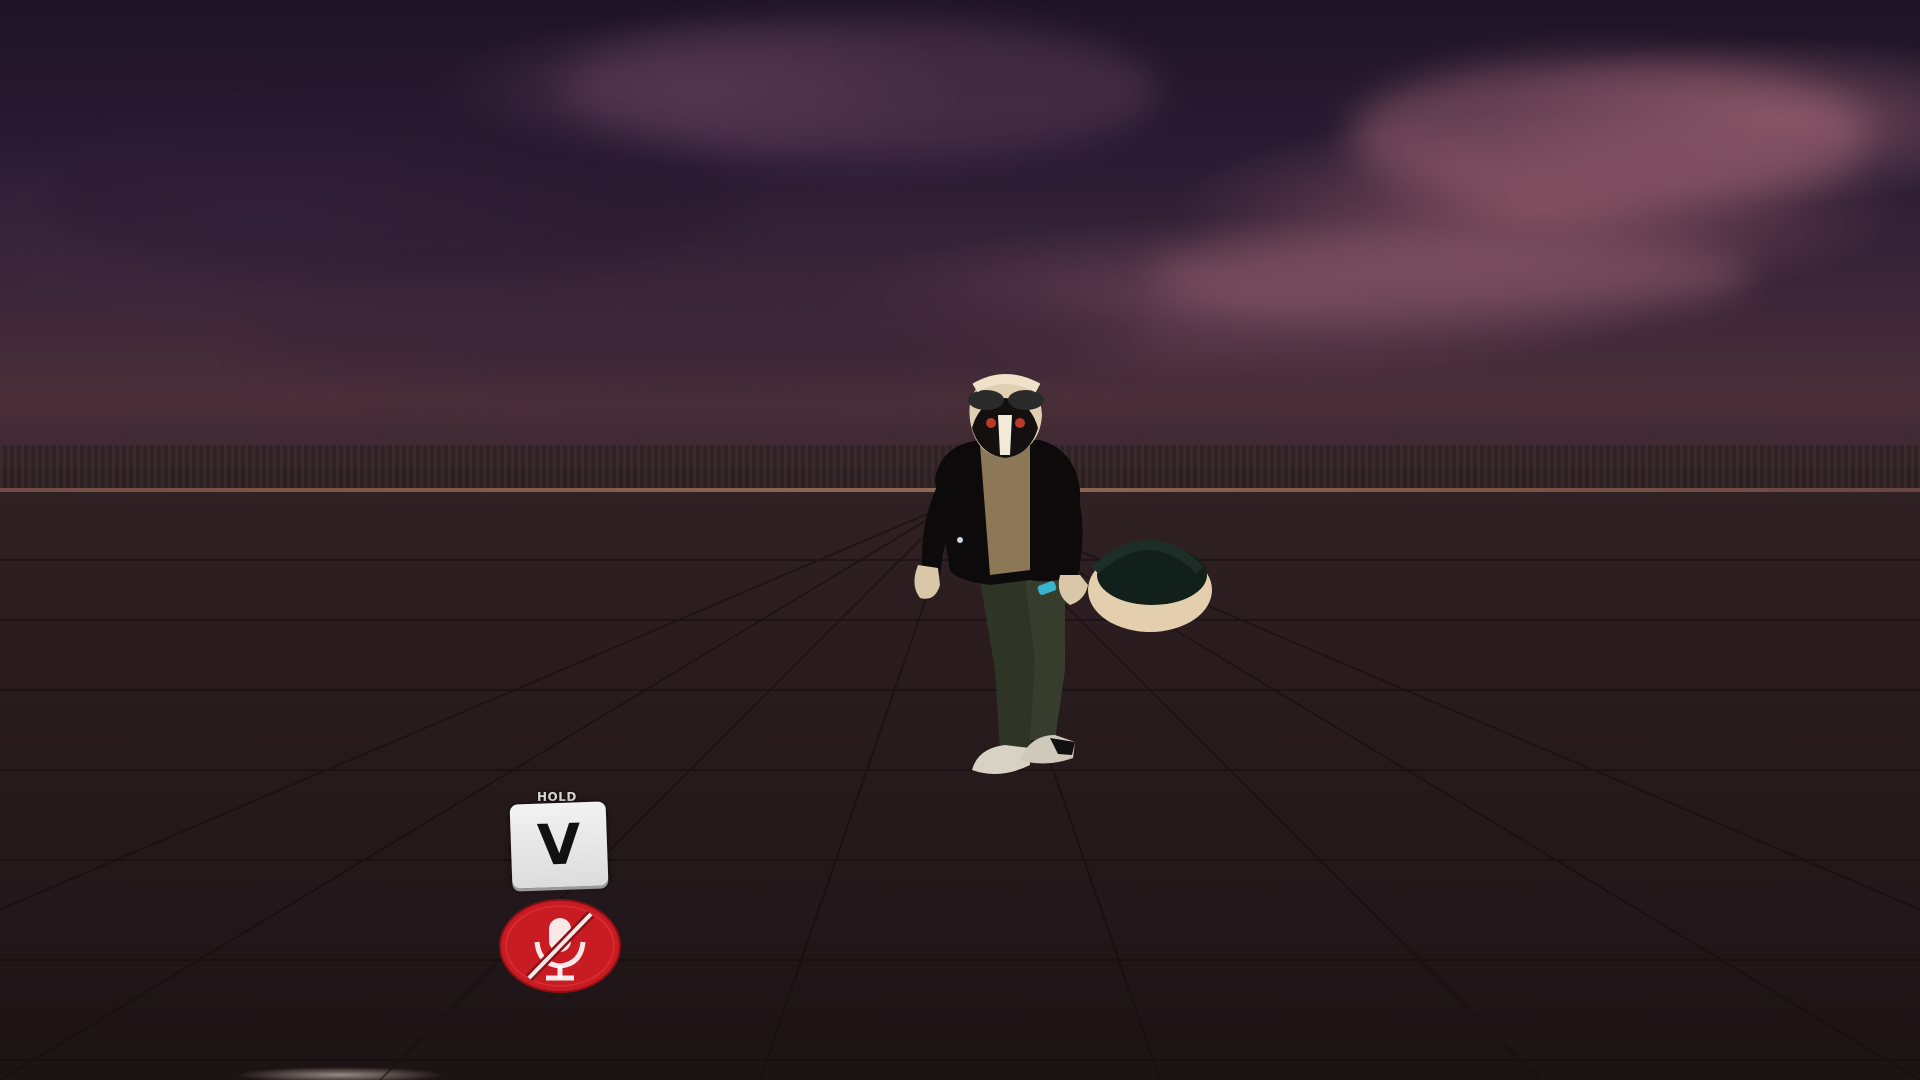 This screenshot has height=1080, width=1920. I want to click on avatar-tail, so click(1150, 586).